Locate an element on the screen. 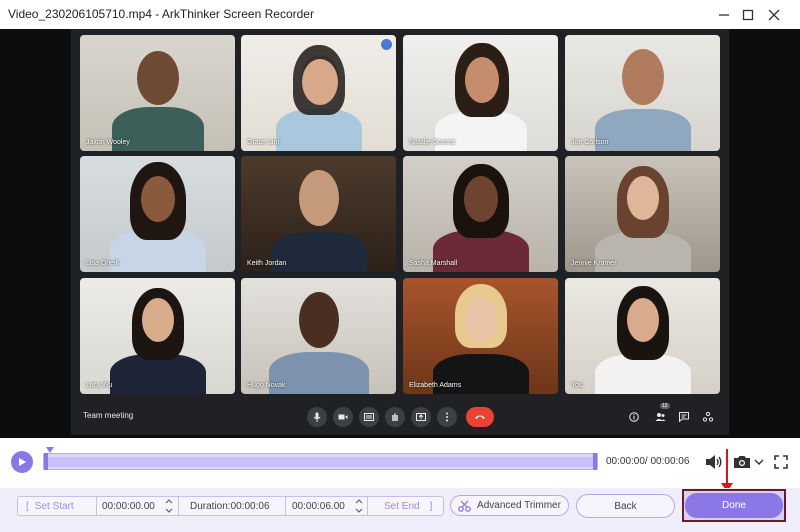 The width and height of the screenshot is (800, 532). minimize-icon is located at coordinates (724, 14).